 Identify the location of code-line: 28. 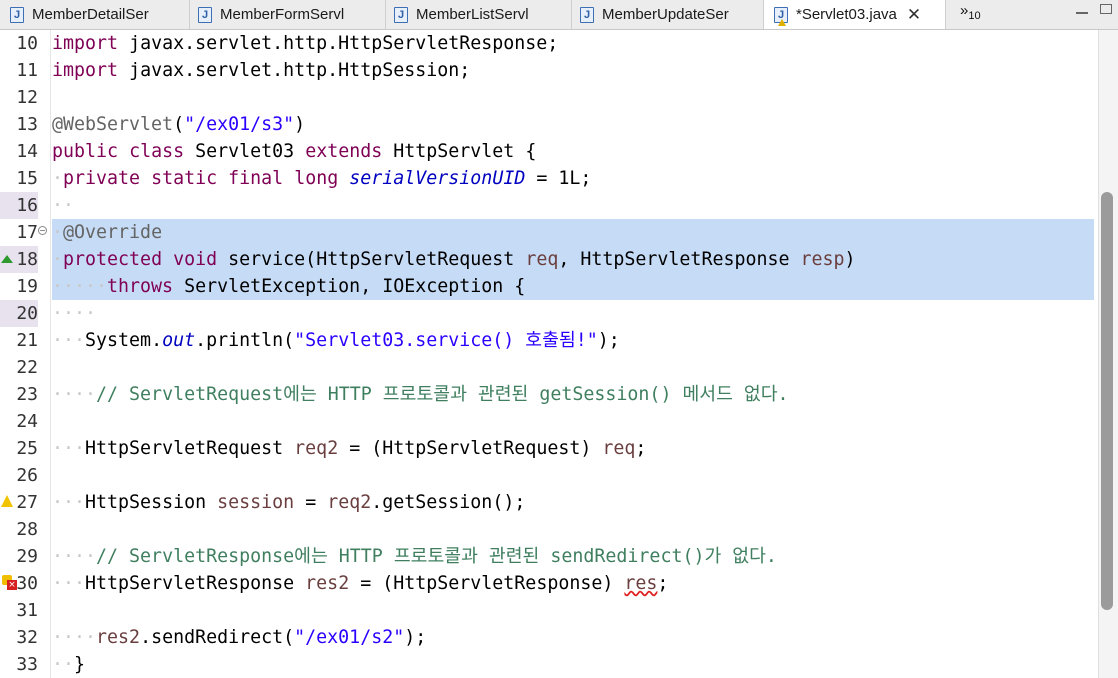
(547, 529).